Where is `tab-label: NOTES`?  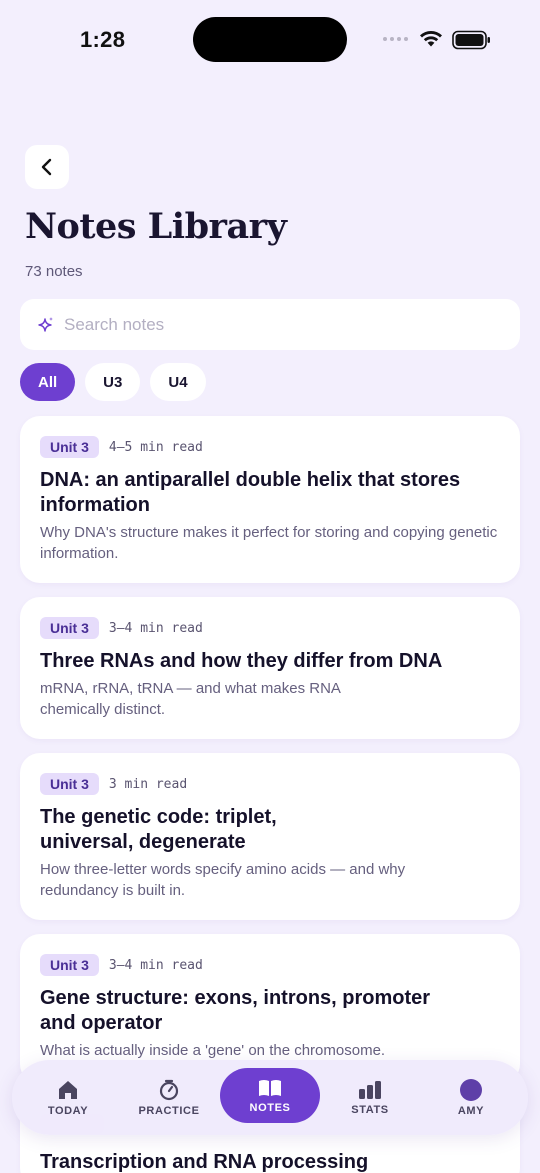 tab-label: NOTES is located at coordinates (270, 1107).